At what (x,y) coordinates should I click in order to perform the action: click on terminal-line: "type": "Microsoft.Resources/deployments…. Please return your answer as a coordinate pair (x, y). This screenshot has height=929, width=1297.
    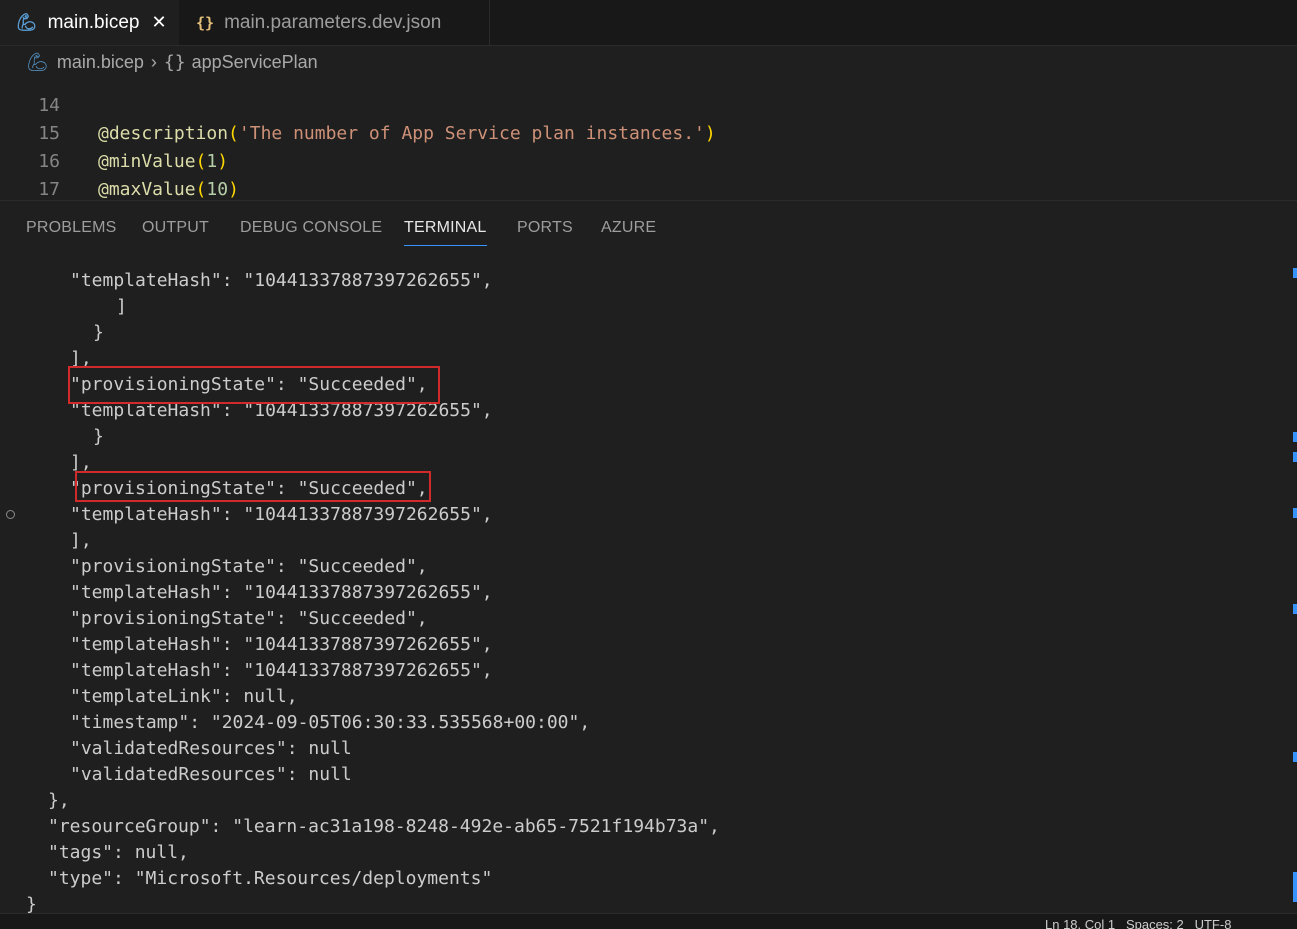
    Looking at the image, I should click on (270, 878).